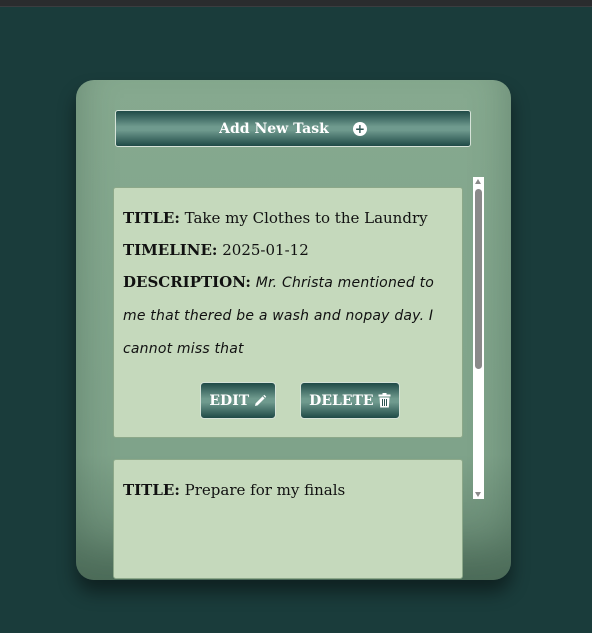 The height and width of the screenshot is (633, 592). I want to click on edit-button: EDIT, so click(238, 400).